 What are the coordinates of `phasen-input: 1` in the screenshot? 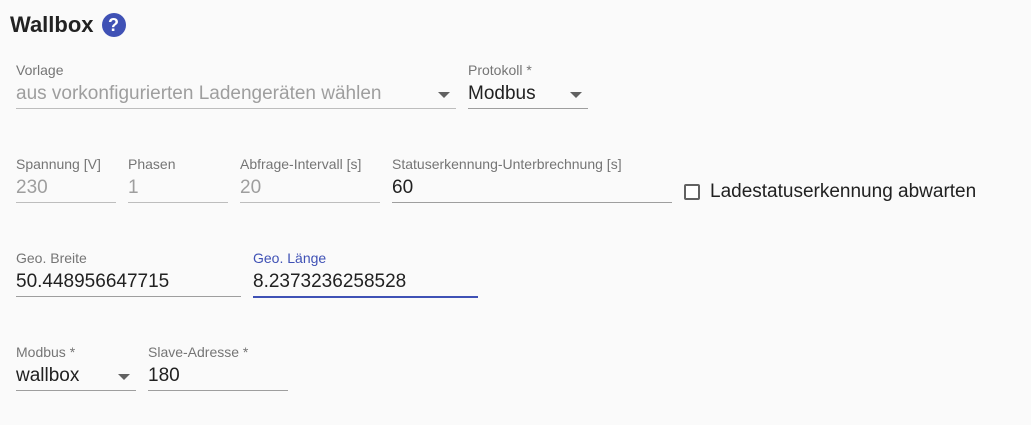 It's located at (178, 188).